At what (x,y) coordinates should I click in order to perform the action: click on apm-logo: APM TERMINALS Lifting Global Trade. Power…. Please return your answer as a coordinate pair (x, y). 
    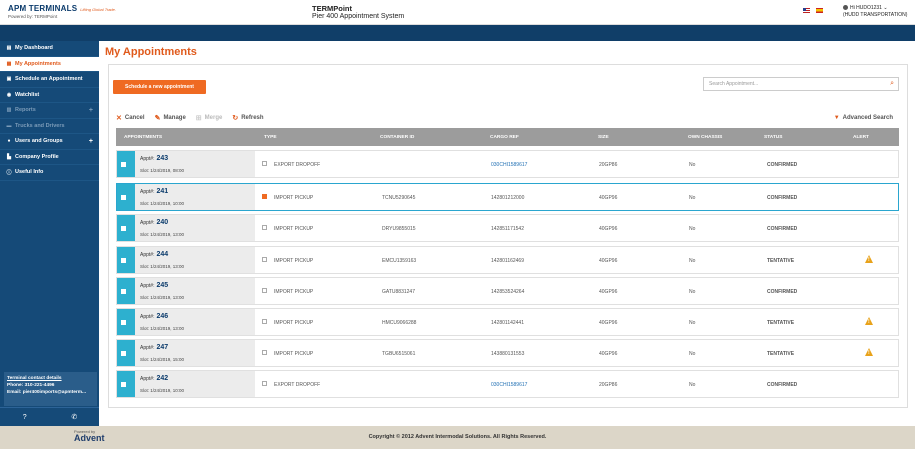
    Looking at the image, I should click on (62, 11).